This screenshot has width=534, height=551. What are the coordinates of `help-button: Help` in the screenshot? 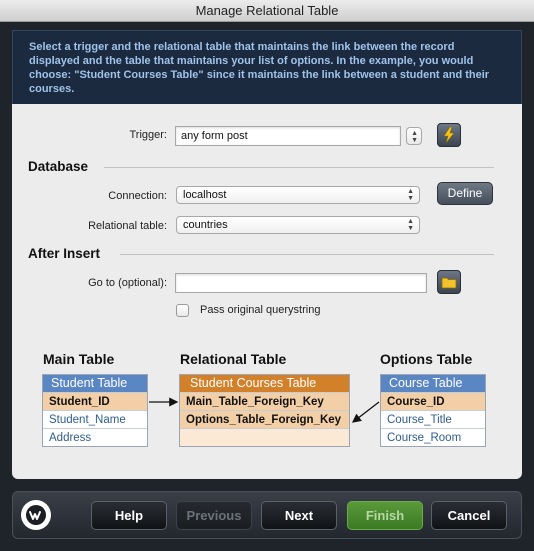 It's located at (129, 515).